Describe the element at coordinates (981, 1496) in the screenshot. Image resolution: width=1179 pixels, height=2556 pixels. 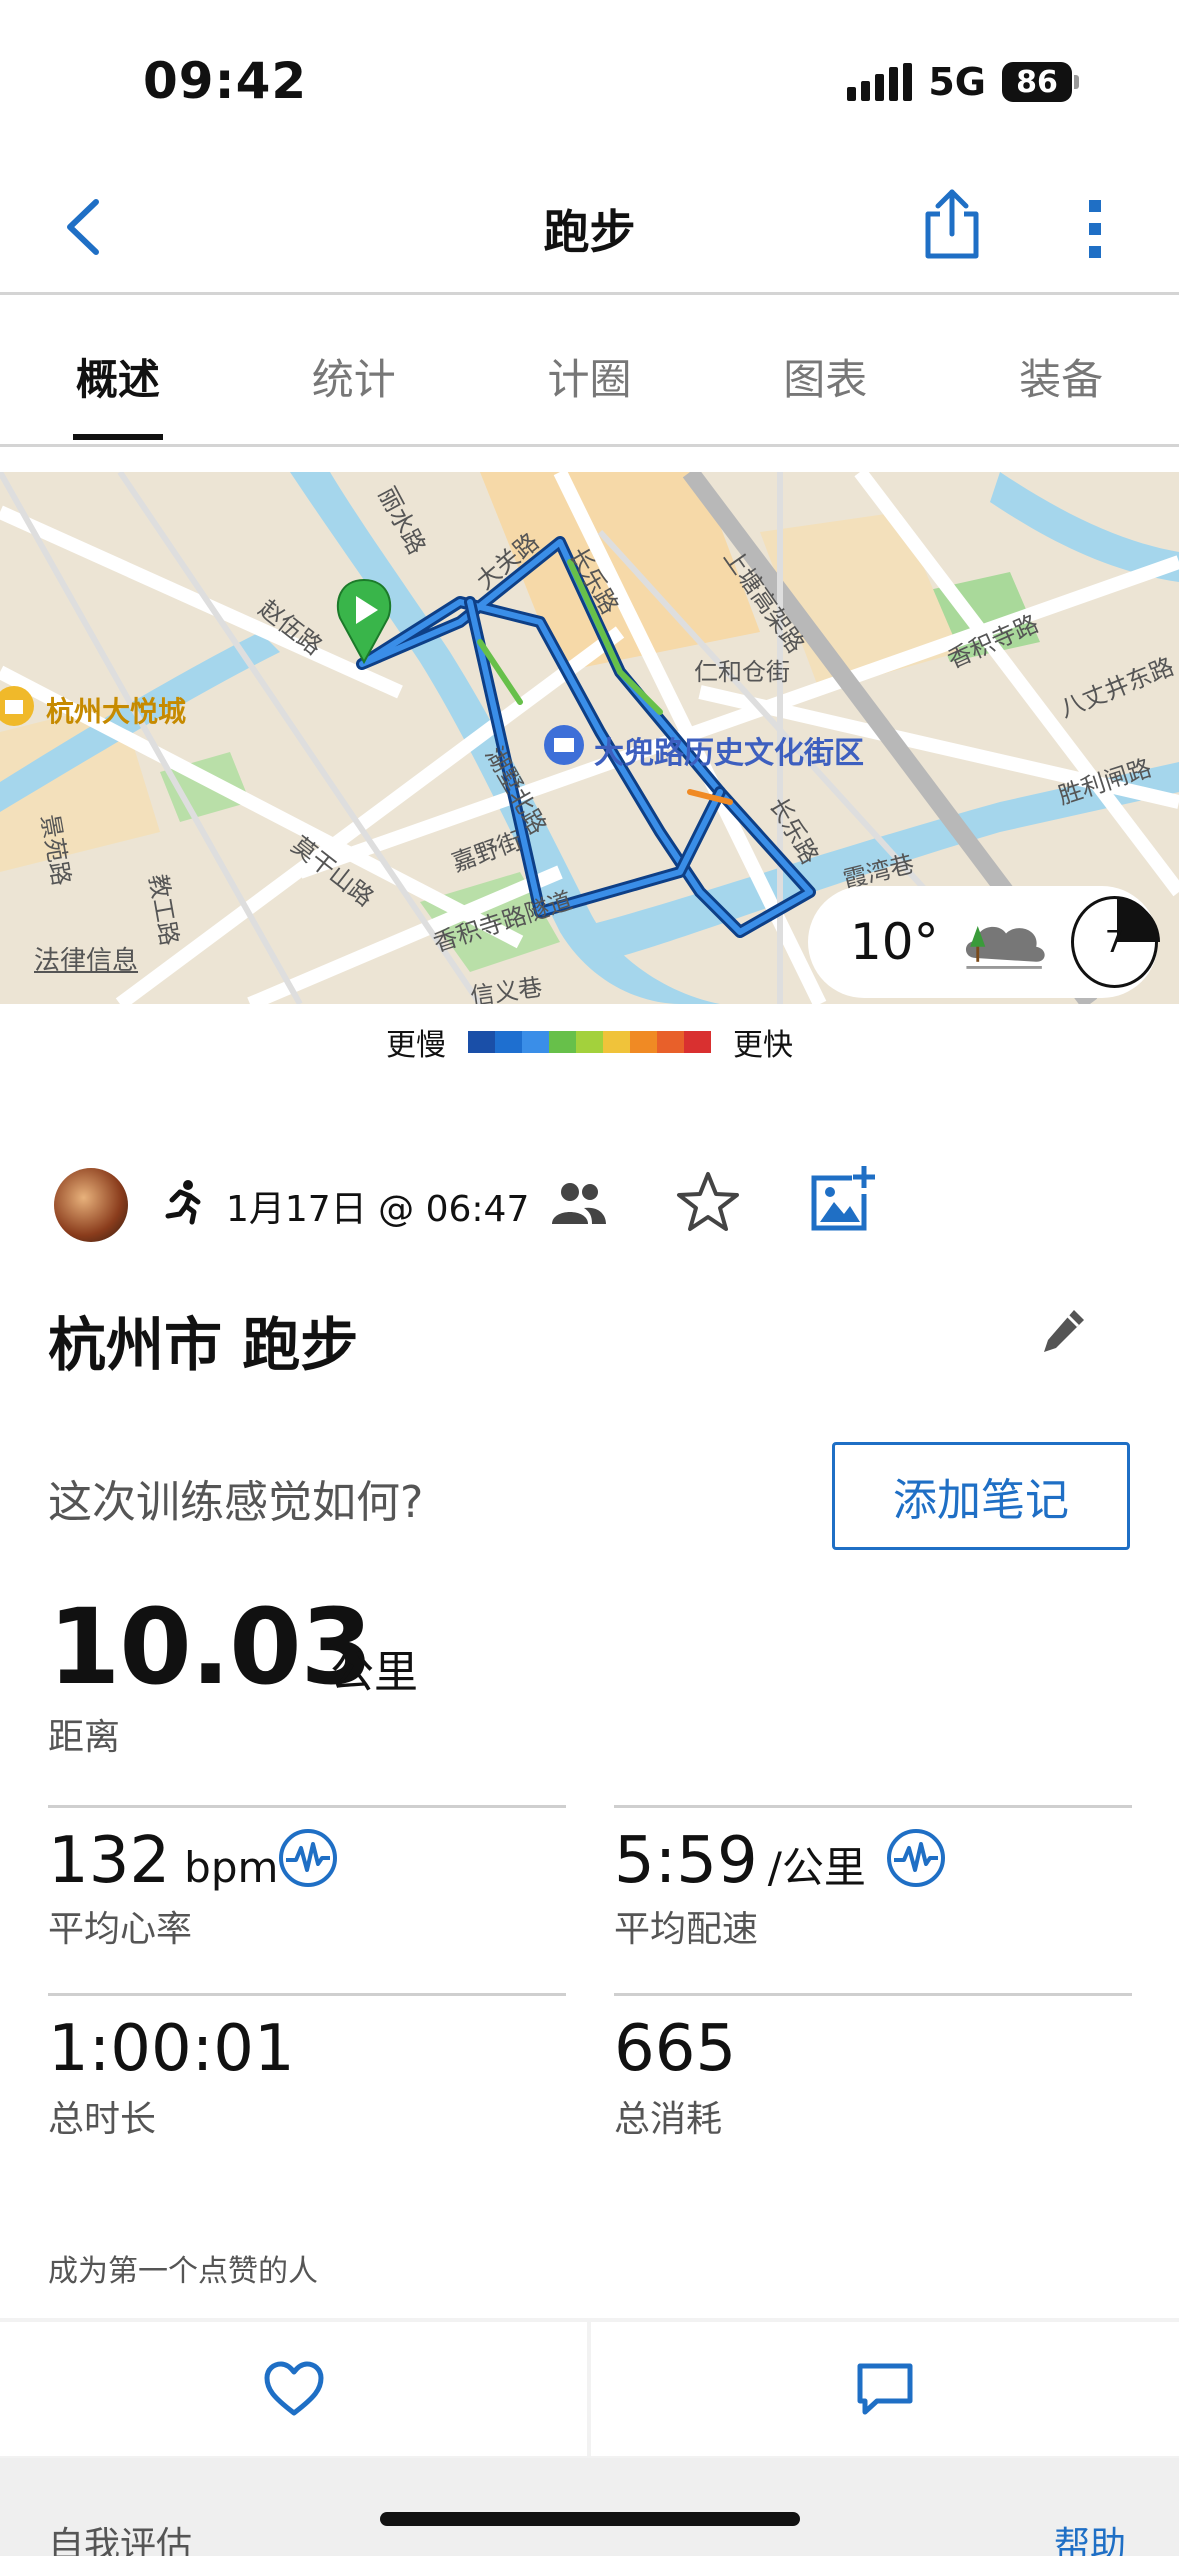
I see `add-note-button: 添加笔记` at that location.